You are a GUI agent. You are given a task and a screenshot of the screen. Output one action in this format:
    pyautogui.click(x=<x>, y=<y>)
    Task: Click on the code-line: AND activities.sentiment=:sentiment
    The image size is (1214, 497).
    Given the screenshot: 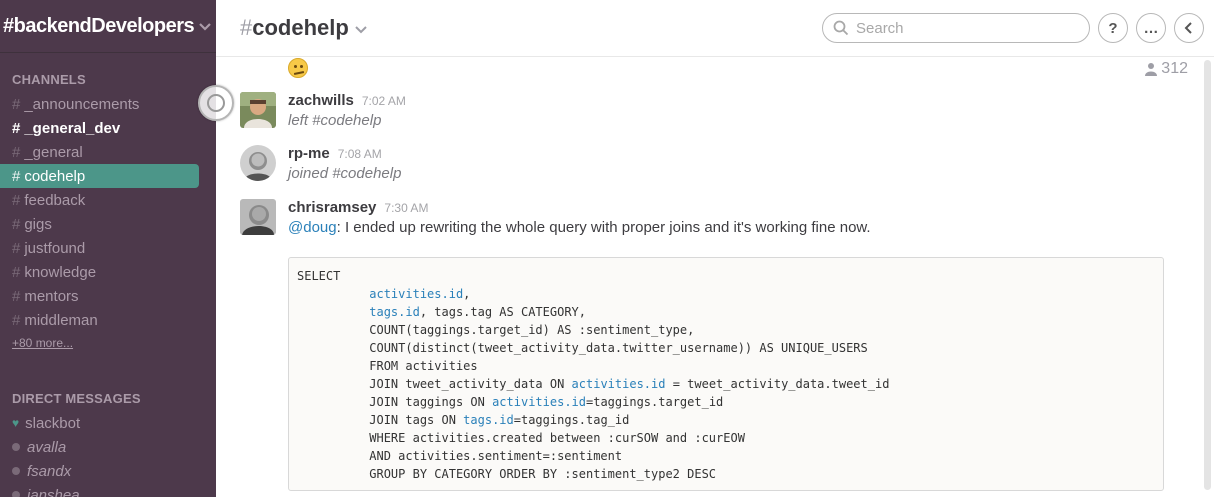 What is the action you would take?
    pyautogui.click(x=460, y=456)
    